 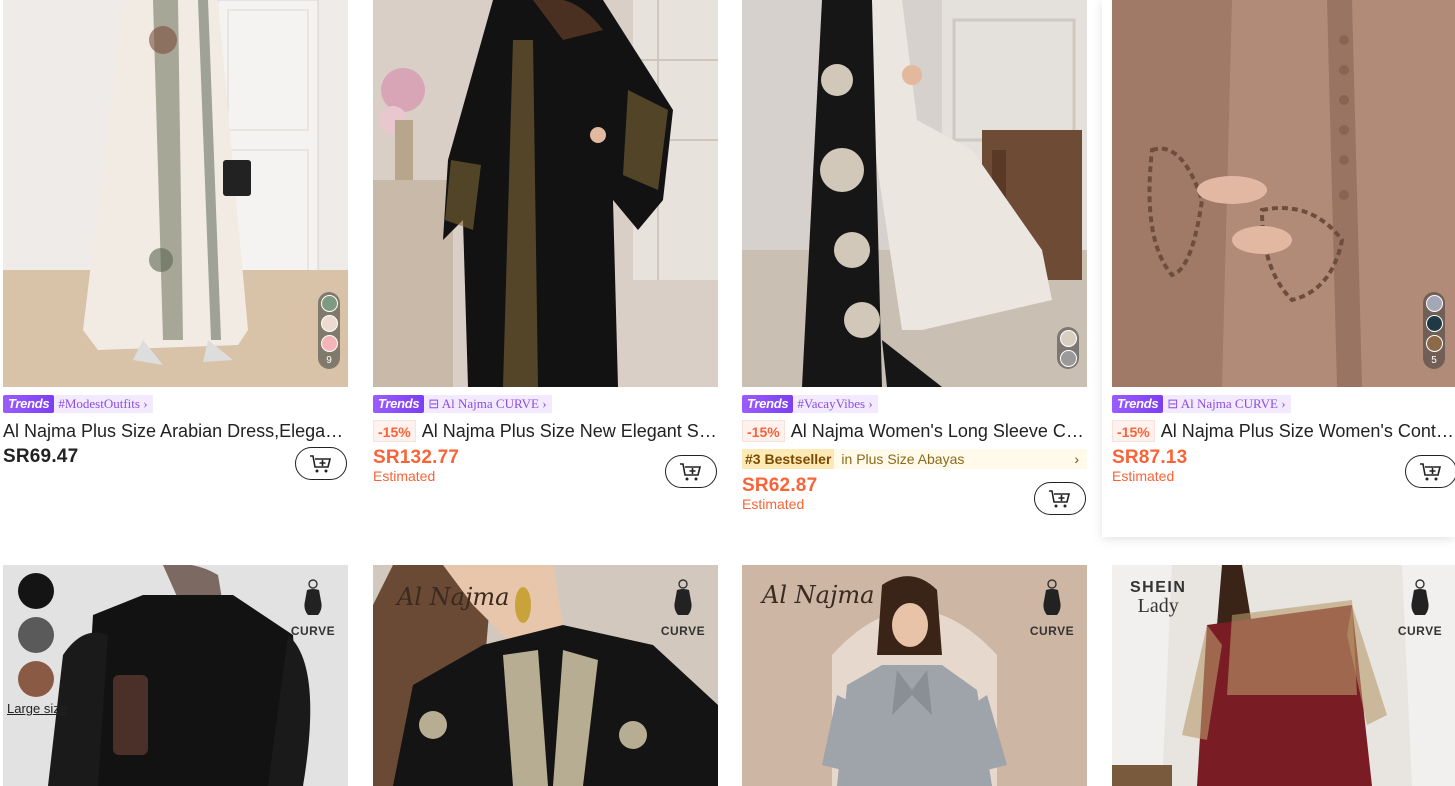 What do you see at coordinates (1068, 348) in the screenshot?
I see `color-swatches` at bounding box center [1068, 348].